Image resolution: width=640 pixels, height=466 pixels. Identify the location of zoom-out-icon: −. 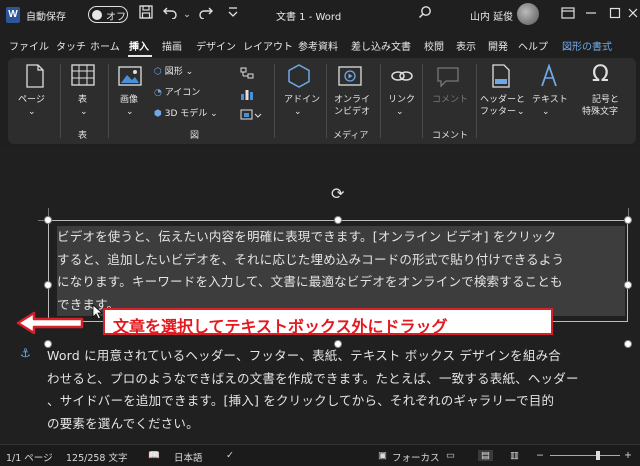
(540, 455).